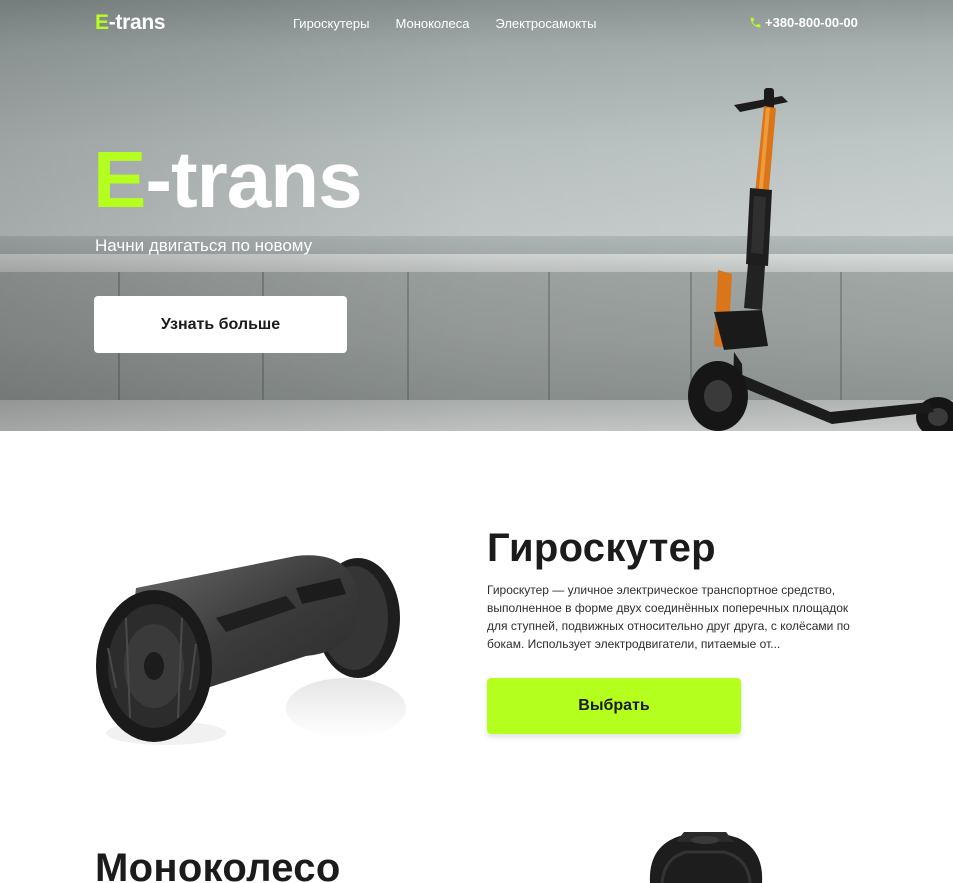 This screenshot has width=953, height=883. I want to click on nav-link-monowheels: Моноколеса, so click(432, 23).